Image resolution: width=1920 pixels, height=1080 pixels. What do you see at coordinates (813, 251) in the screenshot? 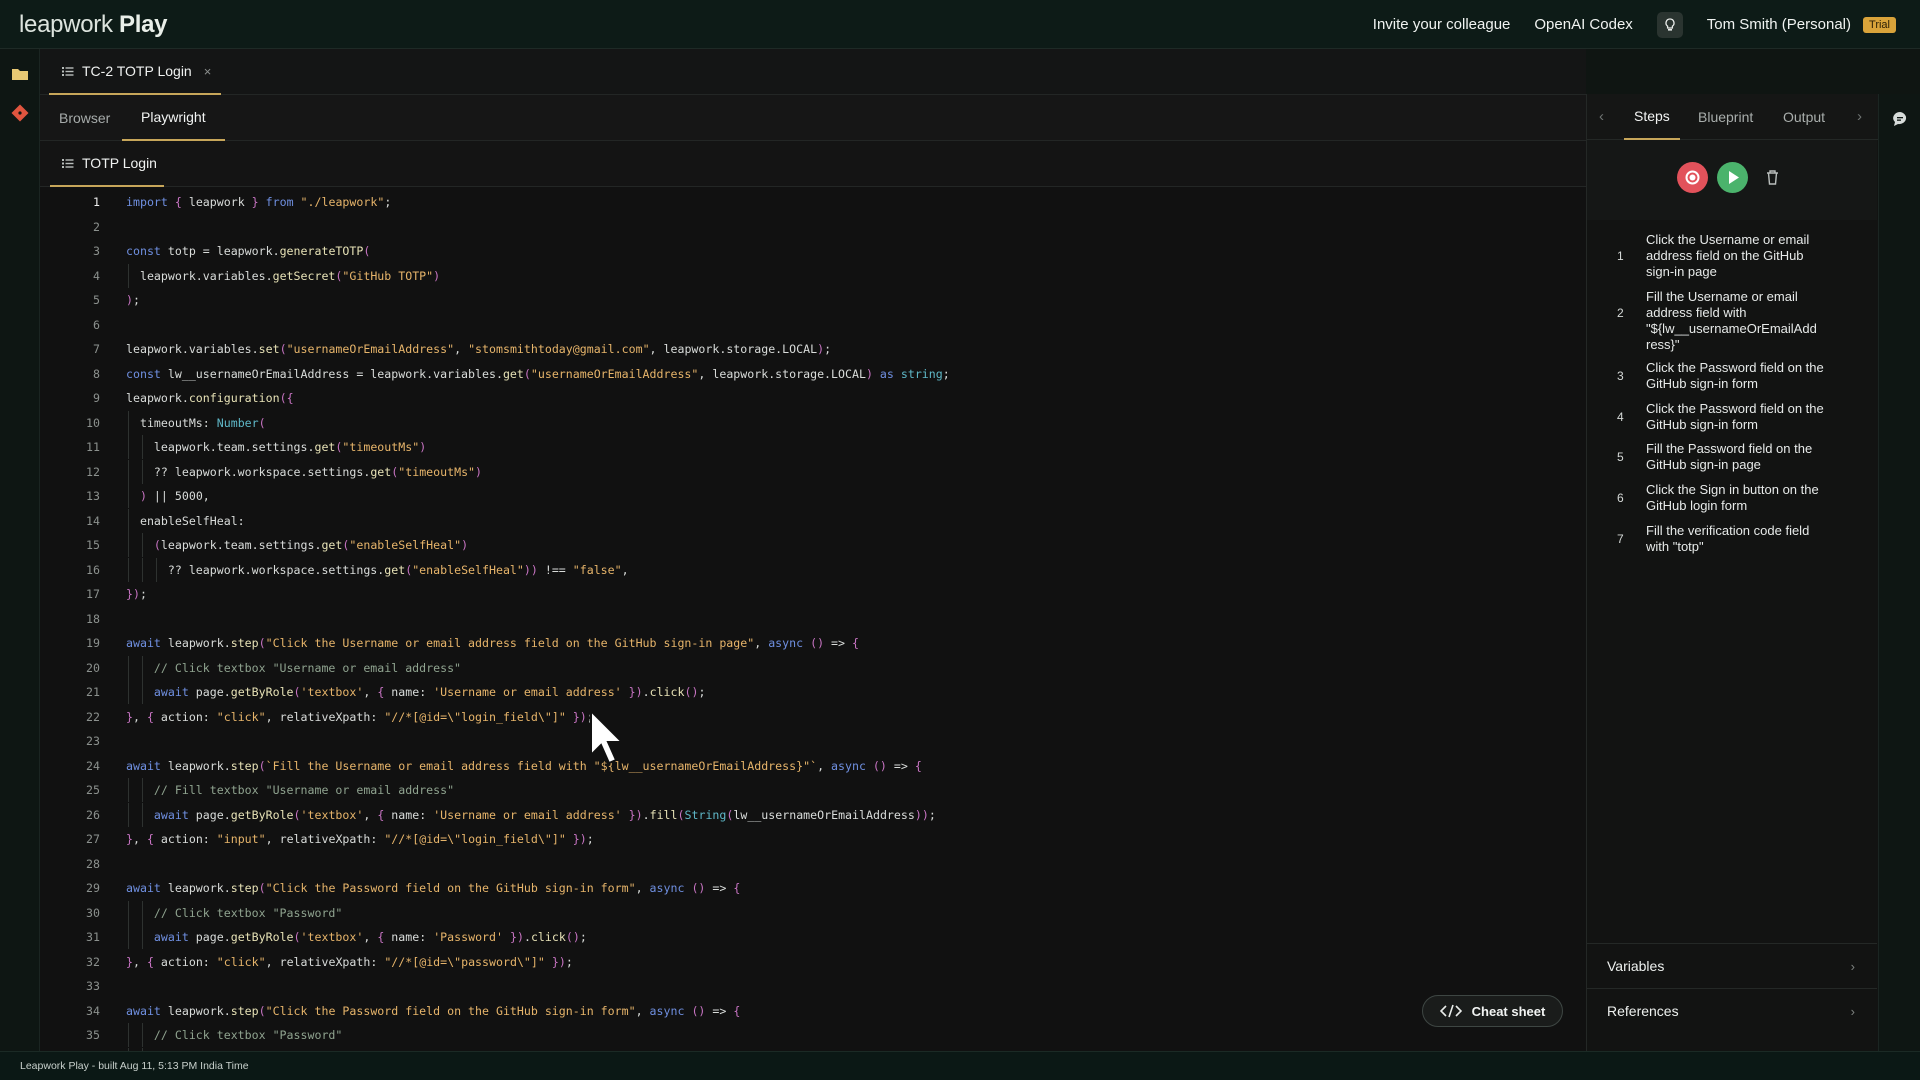
I see `code-line: 3 const totp = leapwork.generateTOTP(` at bounding box center [813, 251].